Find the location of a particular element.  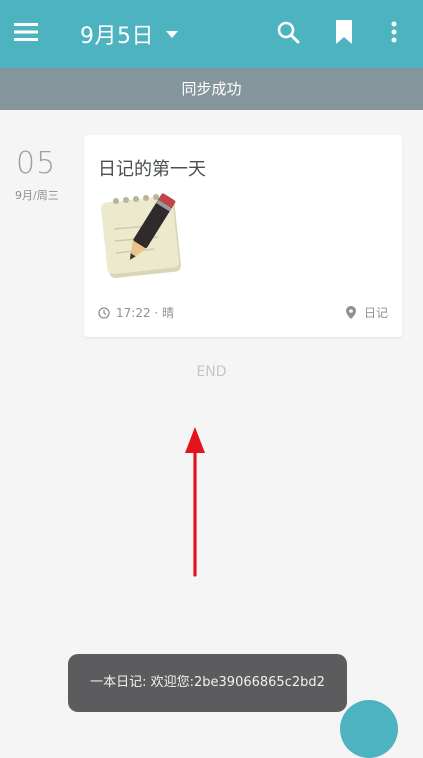

add-entry-button is located at coordinates (369, 729).